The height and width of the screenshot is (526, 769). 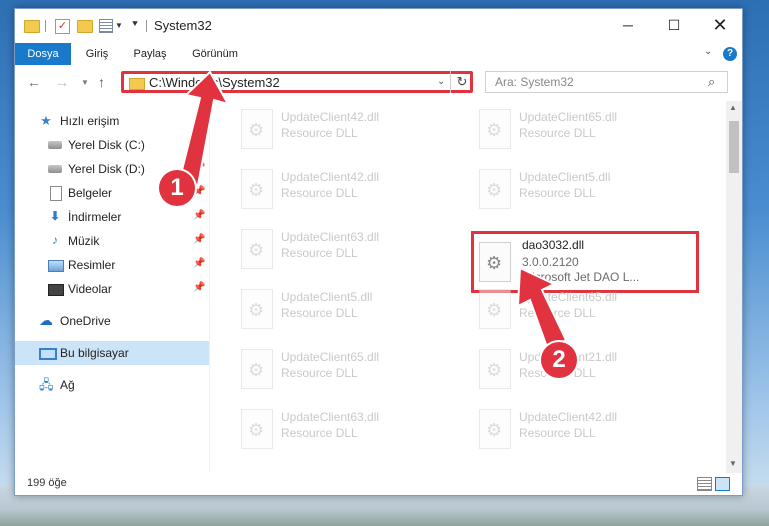 I want to click on sidebar-item-label: Belgeler, so click(x=90, y=193).